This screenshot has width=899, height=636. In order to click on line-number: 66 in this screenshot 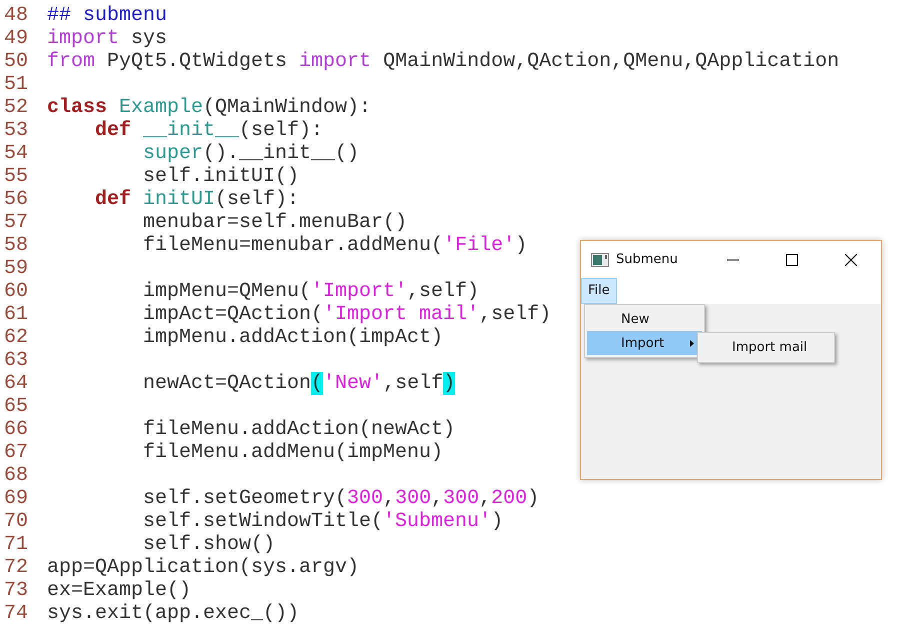, I will do `click(16, 429)`.